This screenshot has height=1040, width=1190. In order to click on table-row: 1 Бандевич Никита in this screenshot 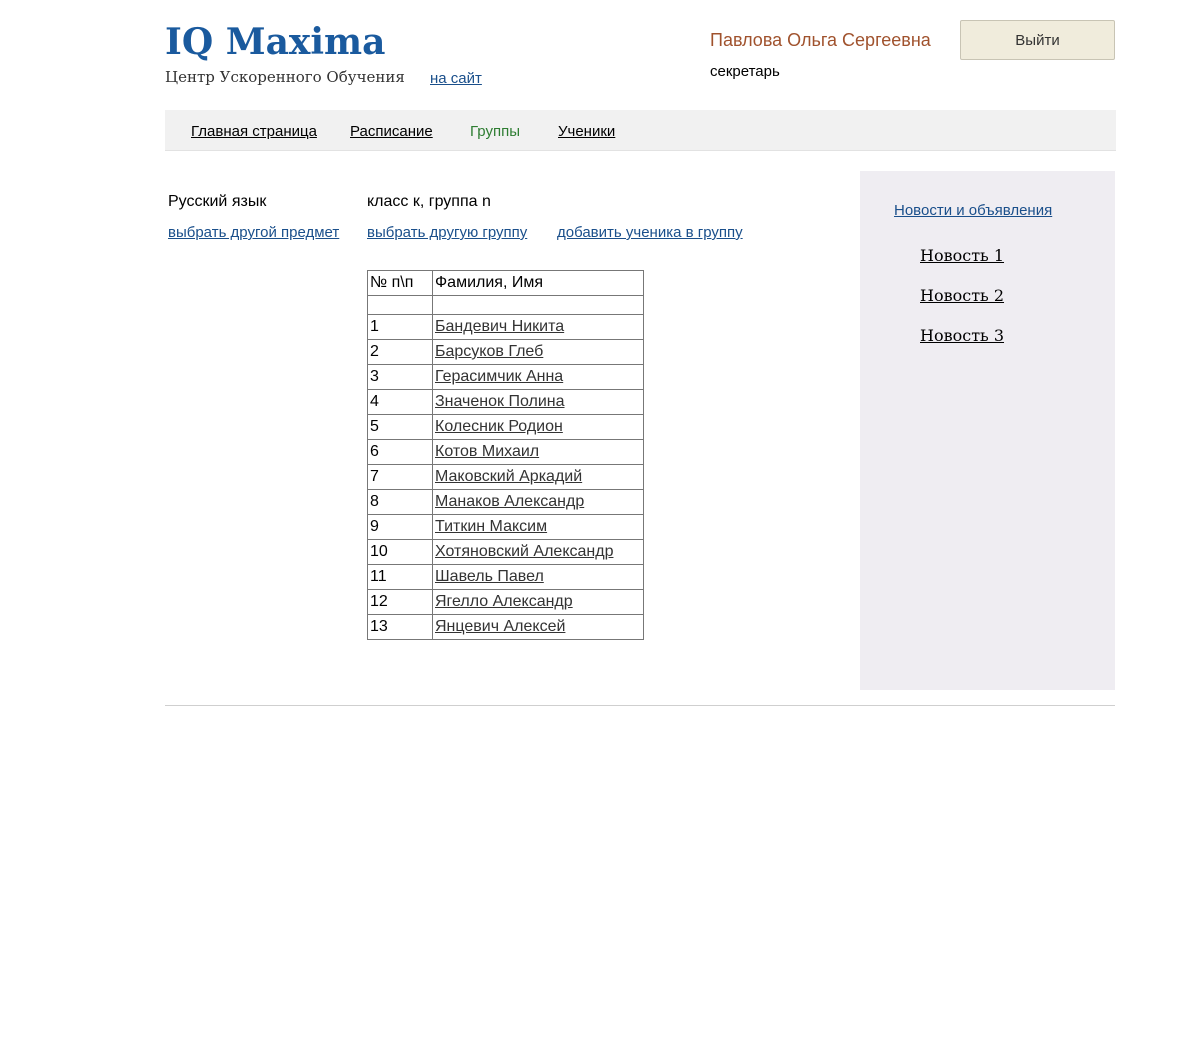, I will do `click(505, 327)`.